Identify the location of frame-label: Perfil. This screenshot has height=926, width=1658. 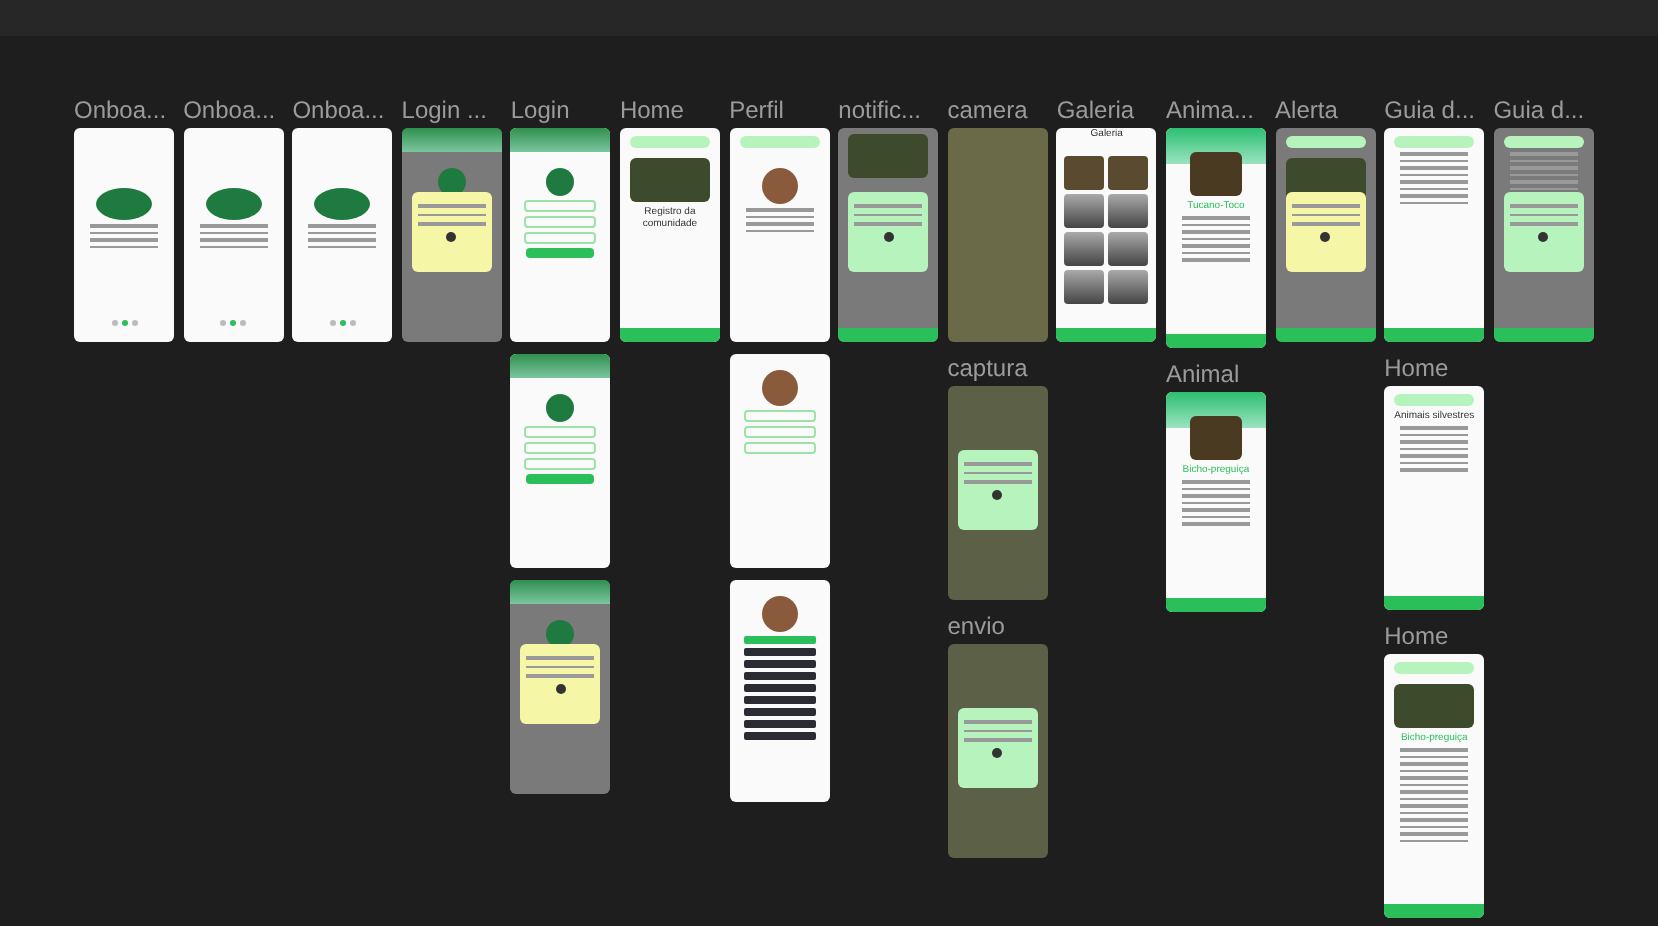
(779, 110).